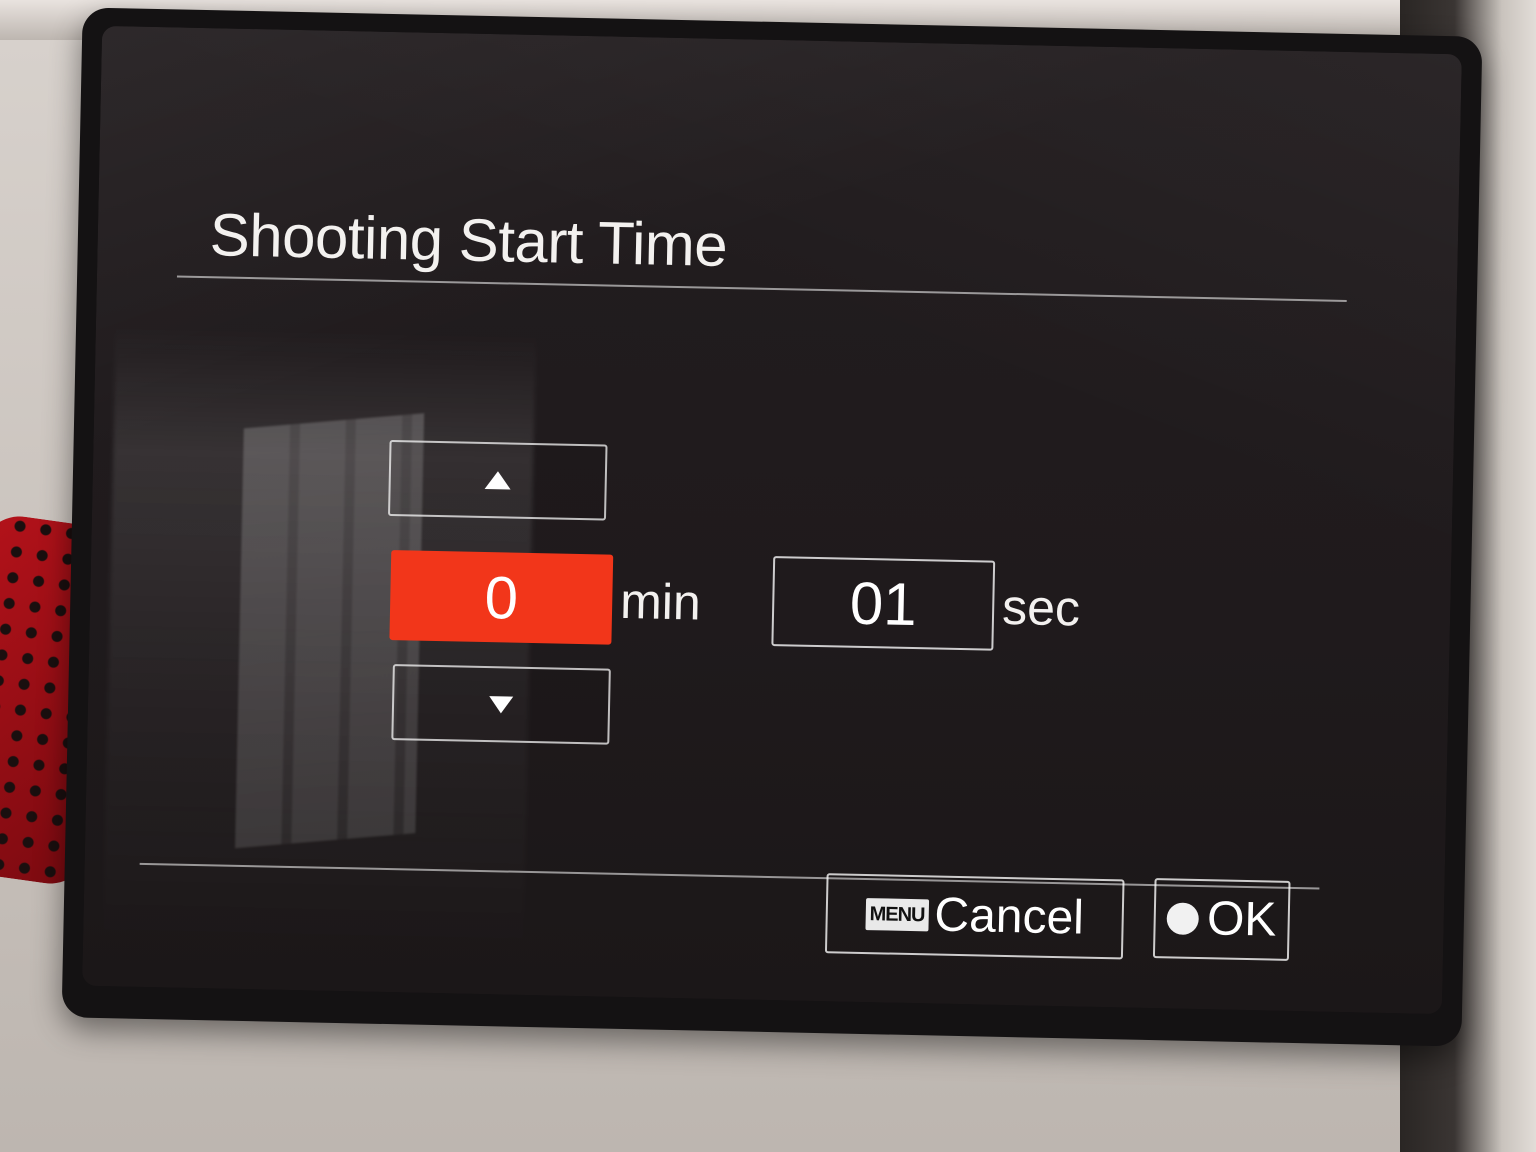 The width and height of the screenshot is (1536, 1152). Describe the element at coordinates (897, 915) in the screenshot. I see `menu-badge-icon: MENU` at that location.